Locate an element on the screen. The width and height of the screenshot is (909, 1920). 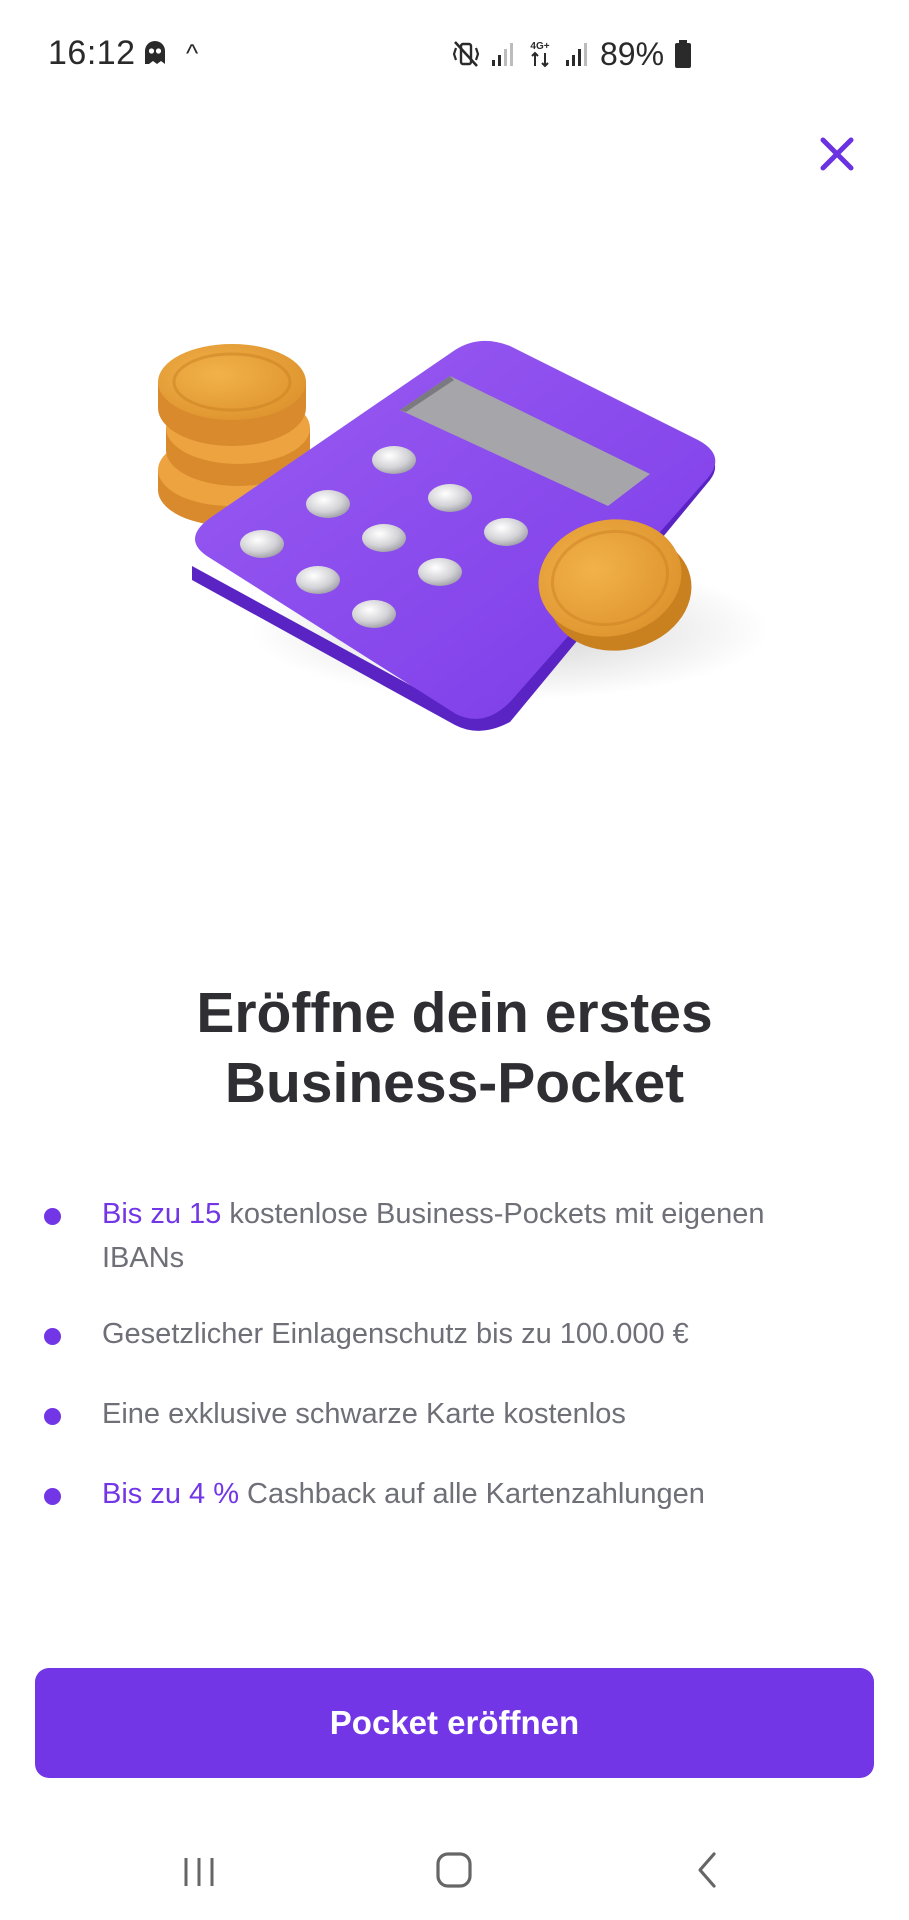
home-icon is located at coordinates (454, 1870).